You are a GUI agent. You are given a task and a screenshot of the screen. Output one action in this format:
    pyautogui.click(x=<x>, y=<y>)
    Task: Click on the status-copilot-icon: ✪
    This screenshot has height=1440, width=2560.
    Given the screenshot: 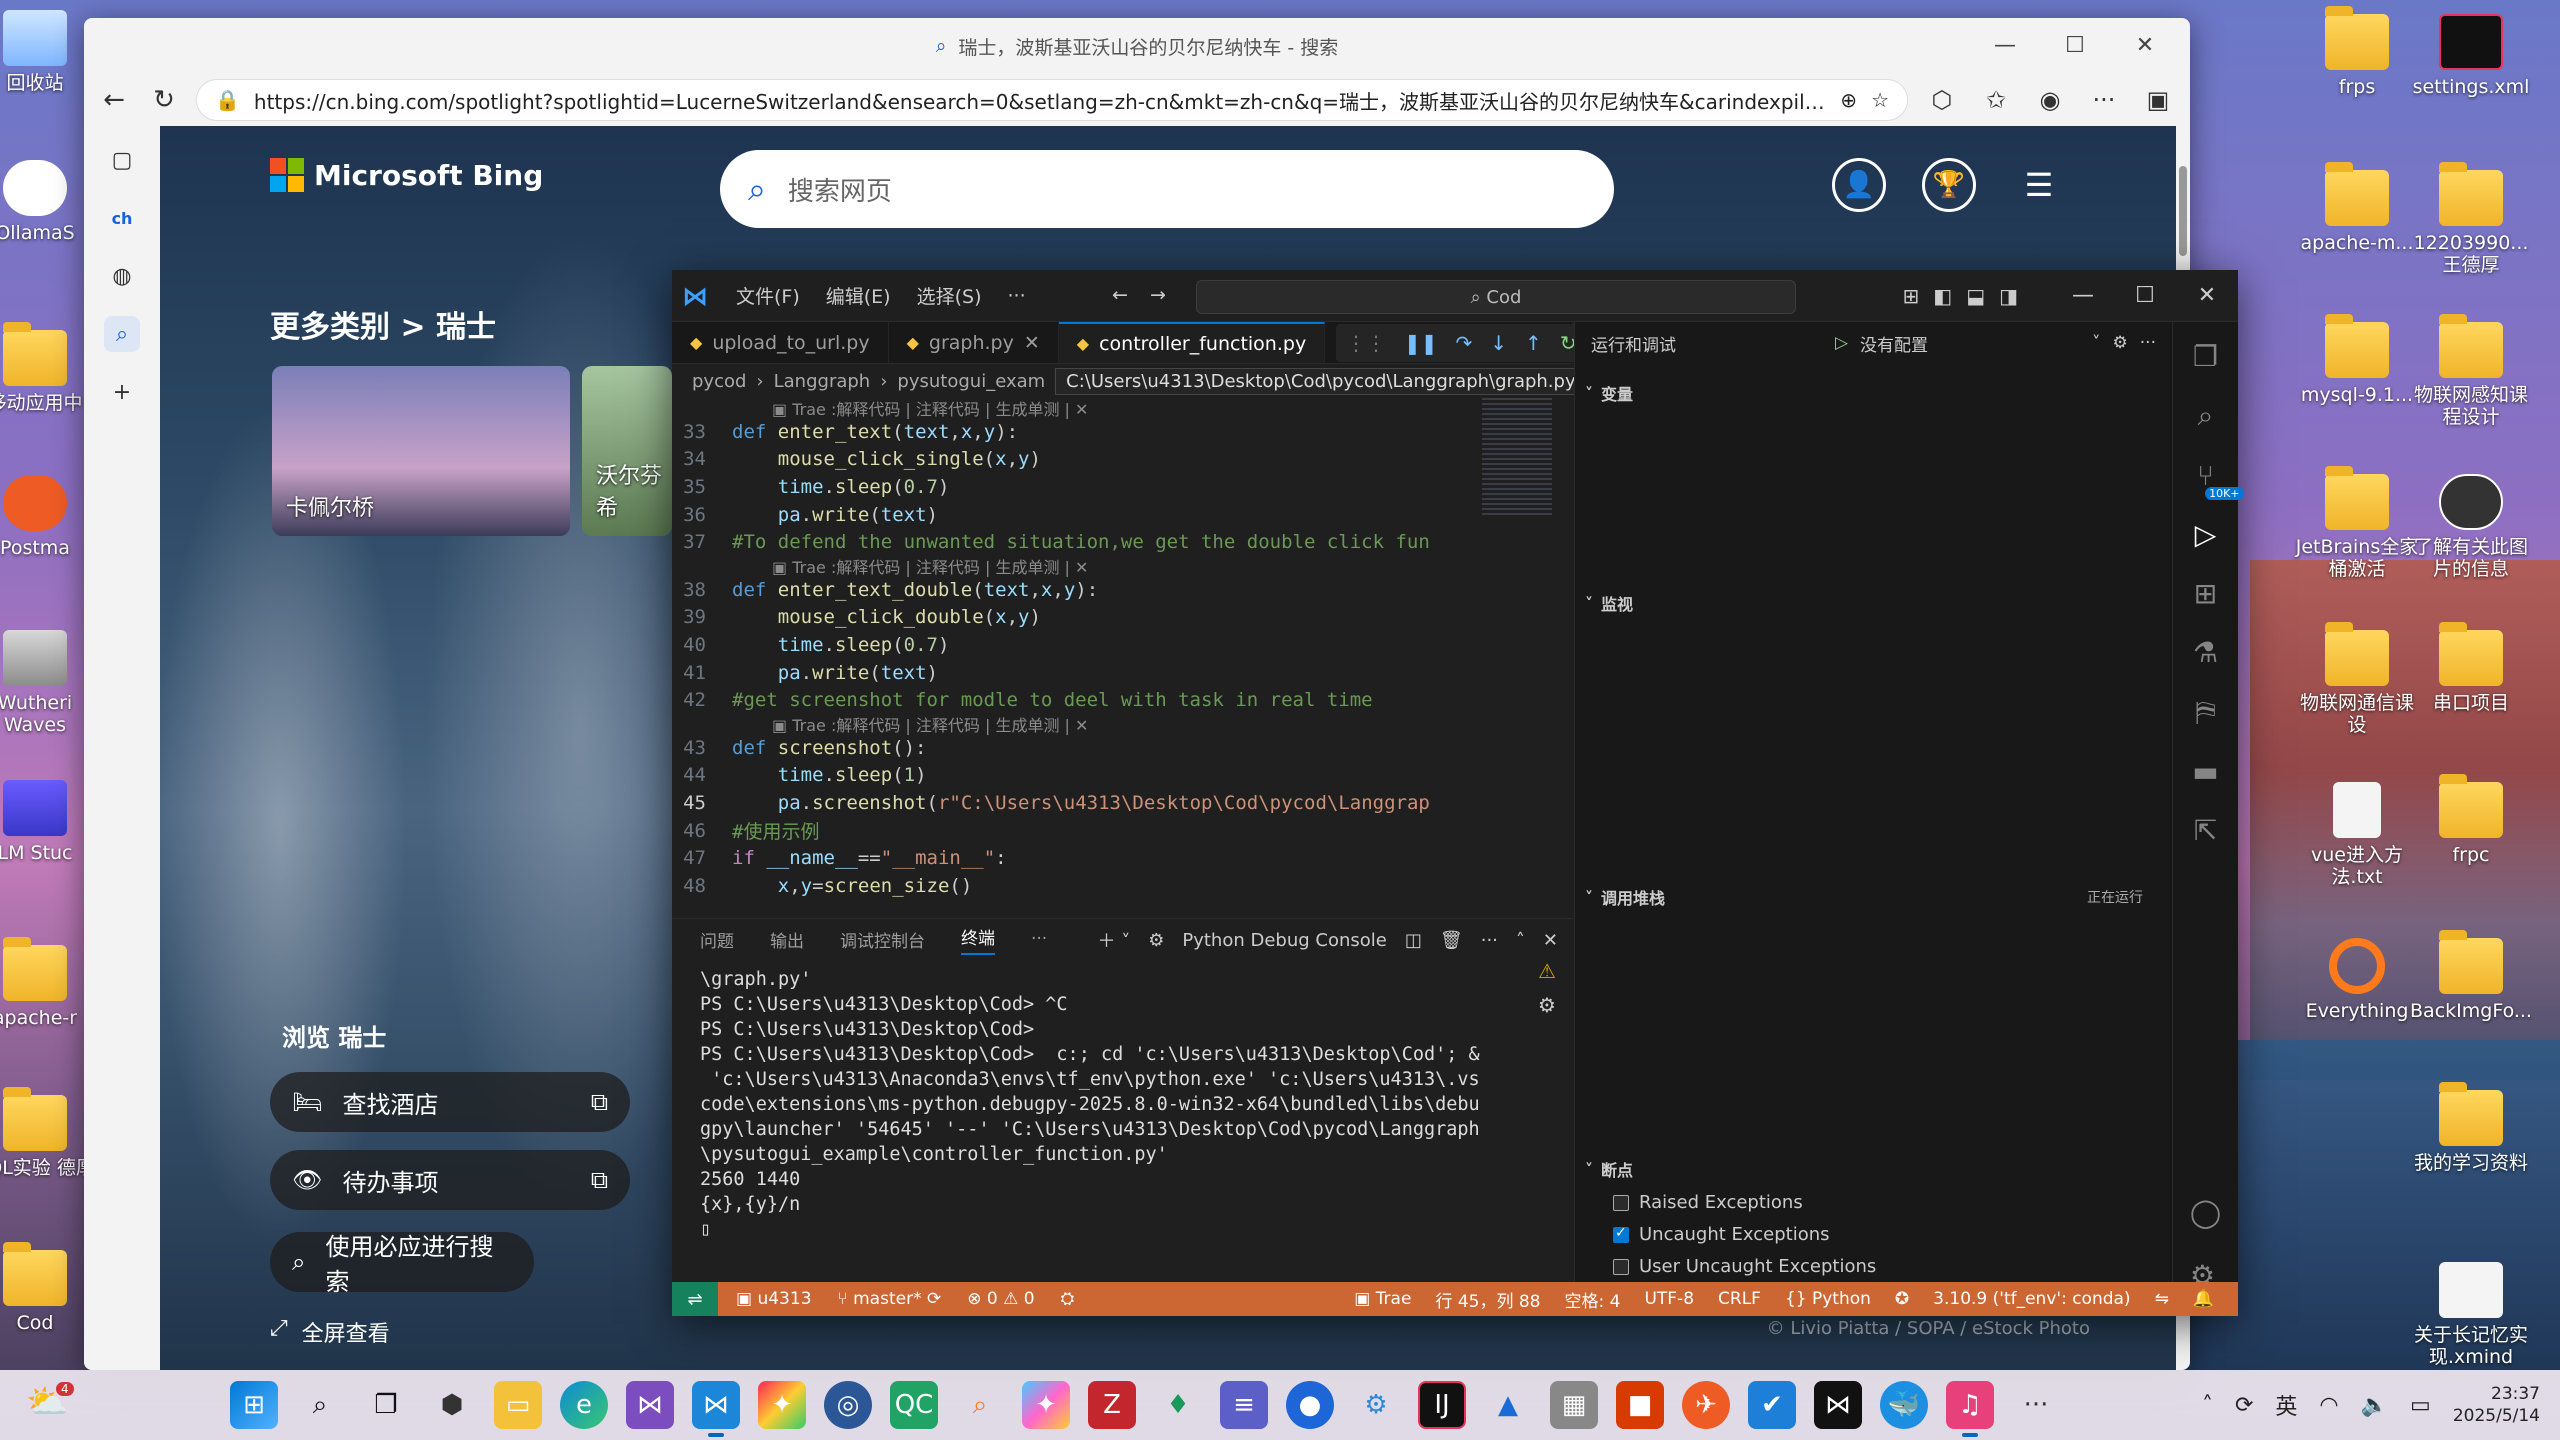 What is the action you would take?
    pyautogui.click(x=1902, y=1299)
    